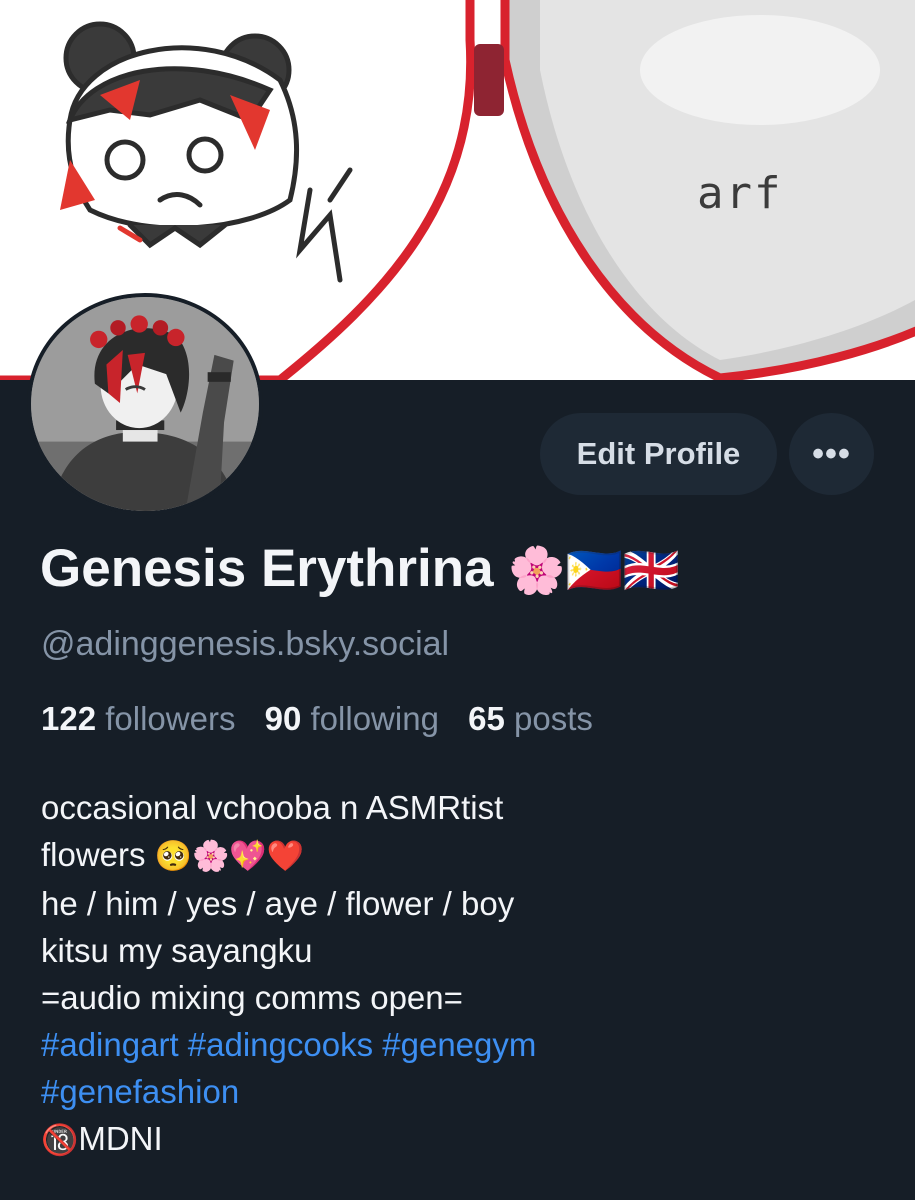  I want to click on profile-stats: 122 followers 90 following 65 posts, so click(327, 719).